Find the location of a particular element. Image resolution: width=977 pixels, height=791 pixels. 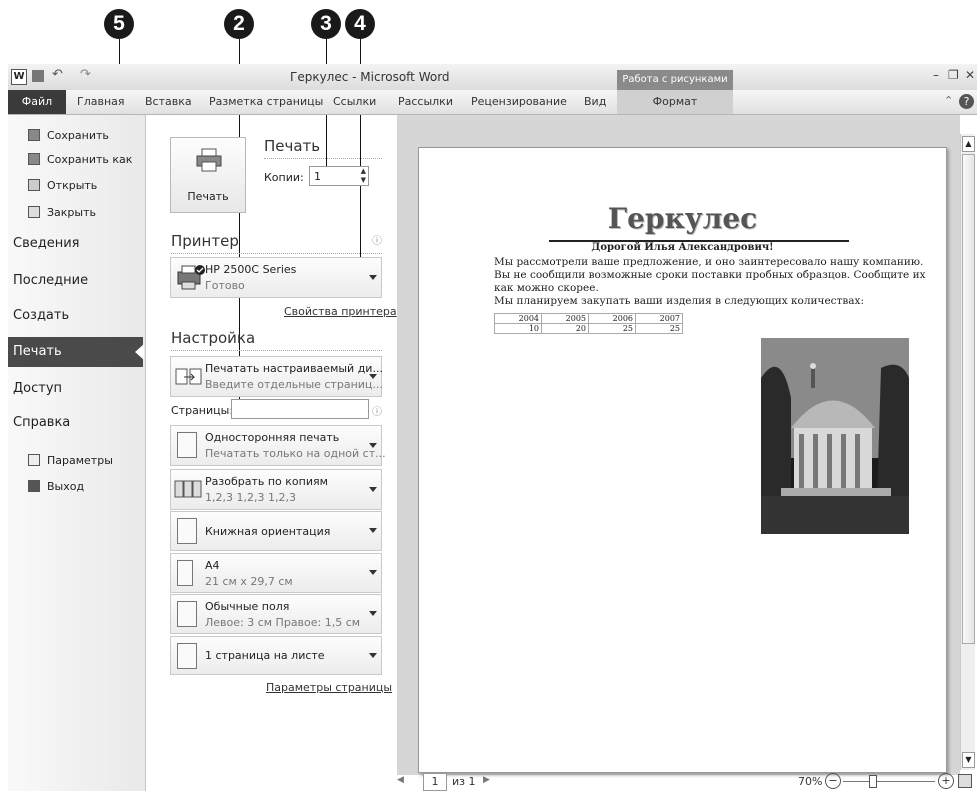

document-title: Геркулес is located at coordinates (682, 218).